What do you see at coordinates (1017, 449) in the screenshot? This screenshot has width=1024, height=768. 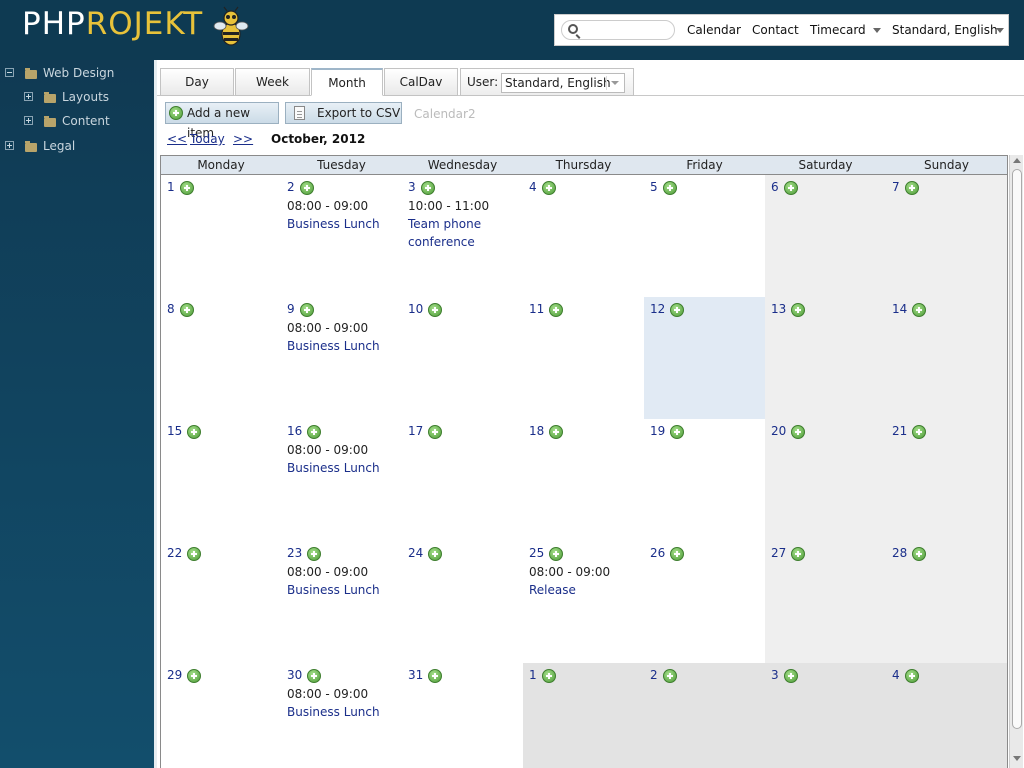 I see `scroll-thumb` at bounding box center [1017, 449].